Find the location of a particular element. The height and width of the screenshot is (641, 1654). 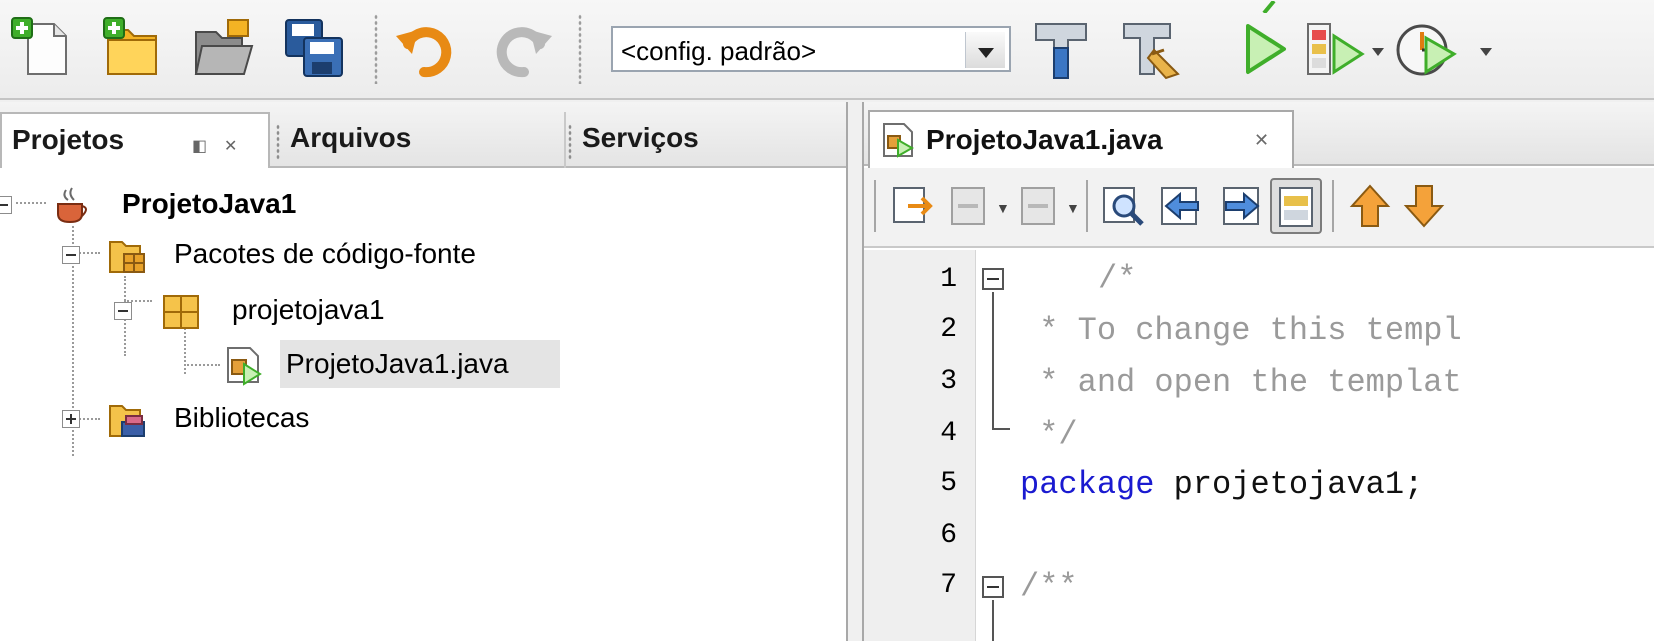

tab-projetos: Projetos ◧ ✕ is located at coordinates (135, 140).